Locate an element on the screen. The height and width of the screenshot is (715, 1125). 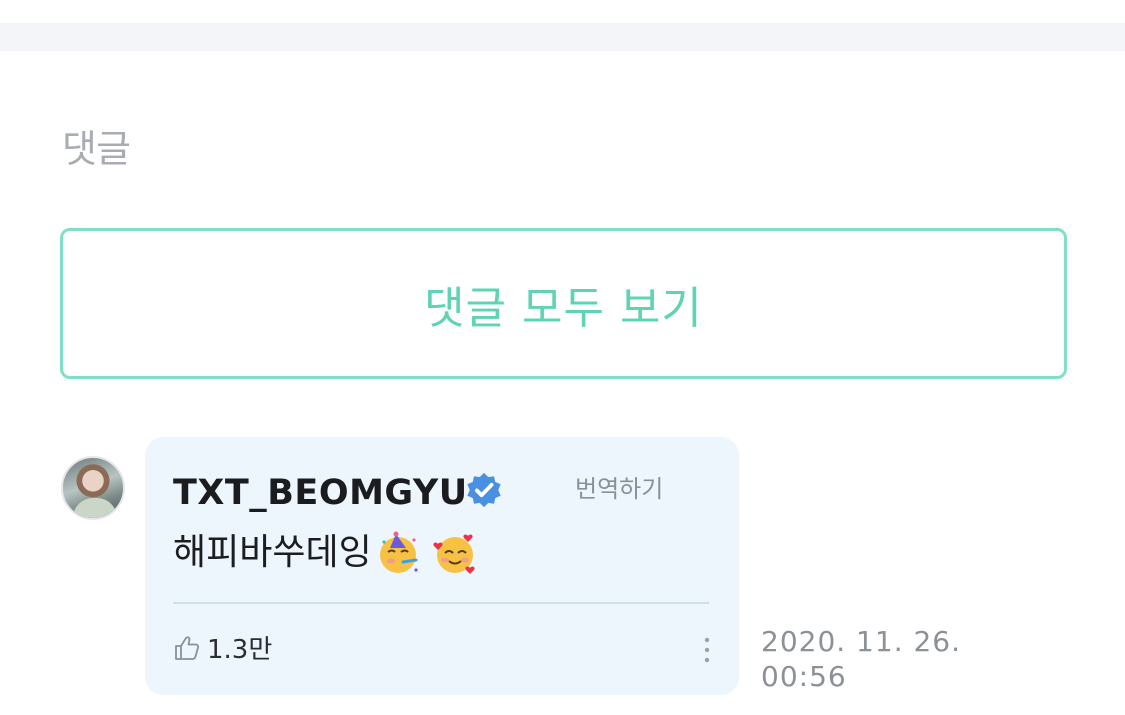
comment-author-name: TXT_BEOMGYU is located at coordinates (320, 493).